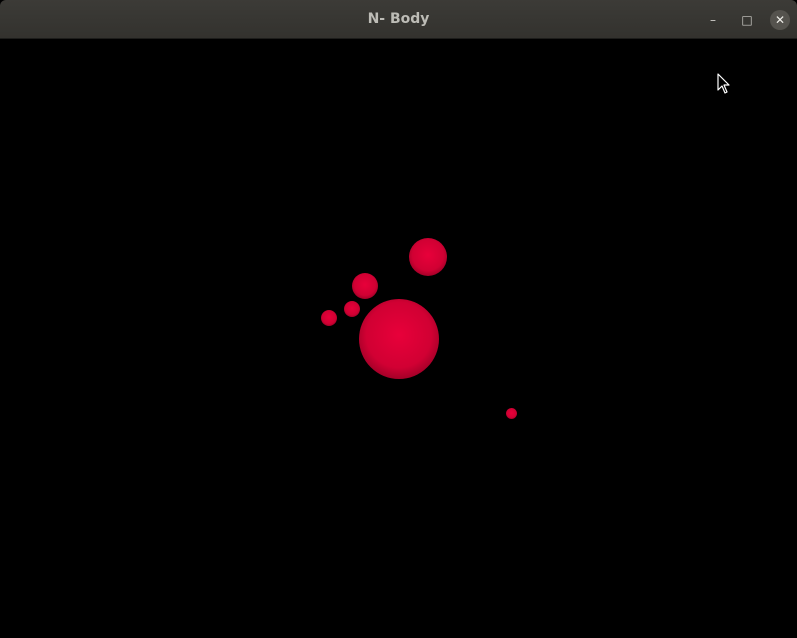 The image size is (797, 638). I want to click on window-title: N- Body, so click(398, 19).